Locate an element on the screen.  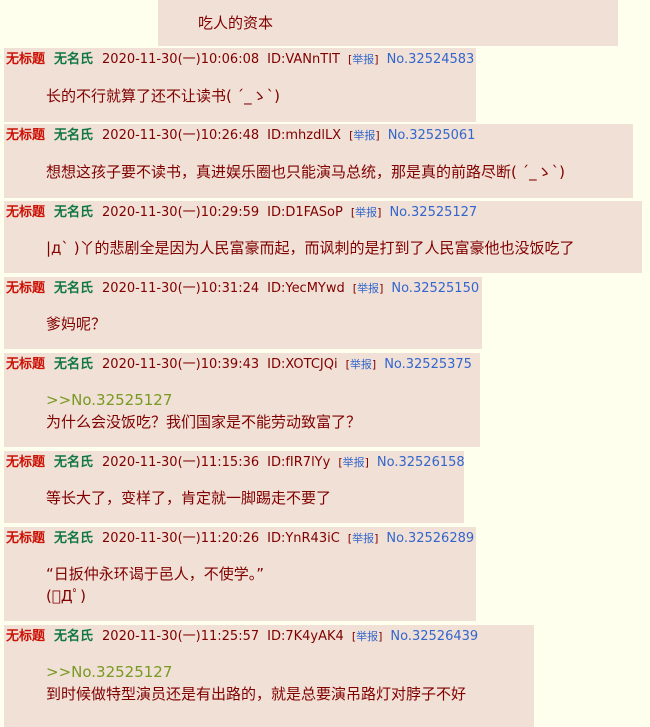
reply-body: >>No.32525127 为什么会没饭吃？我们国家是不能劳动致富了？ is located at coordinates (203, 411).